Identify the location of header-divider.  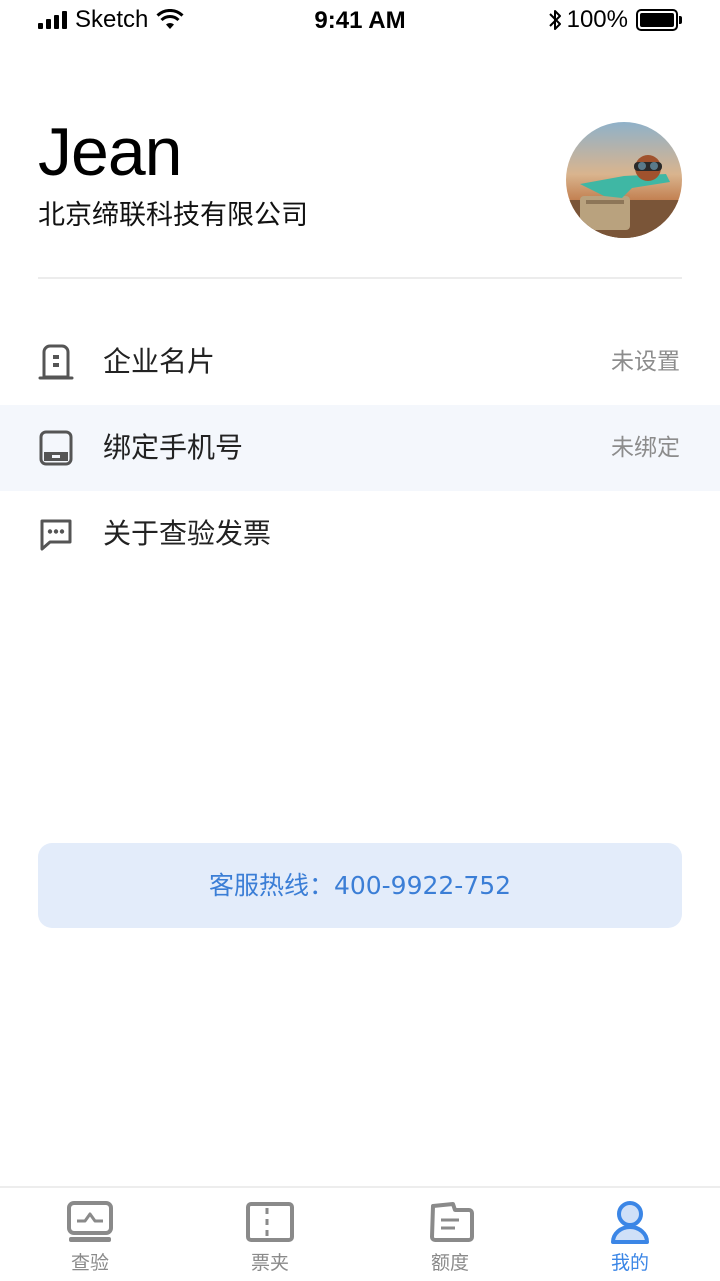
(360, 278).